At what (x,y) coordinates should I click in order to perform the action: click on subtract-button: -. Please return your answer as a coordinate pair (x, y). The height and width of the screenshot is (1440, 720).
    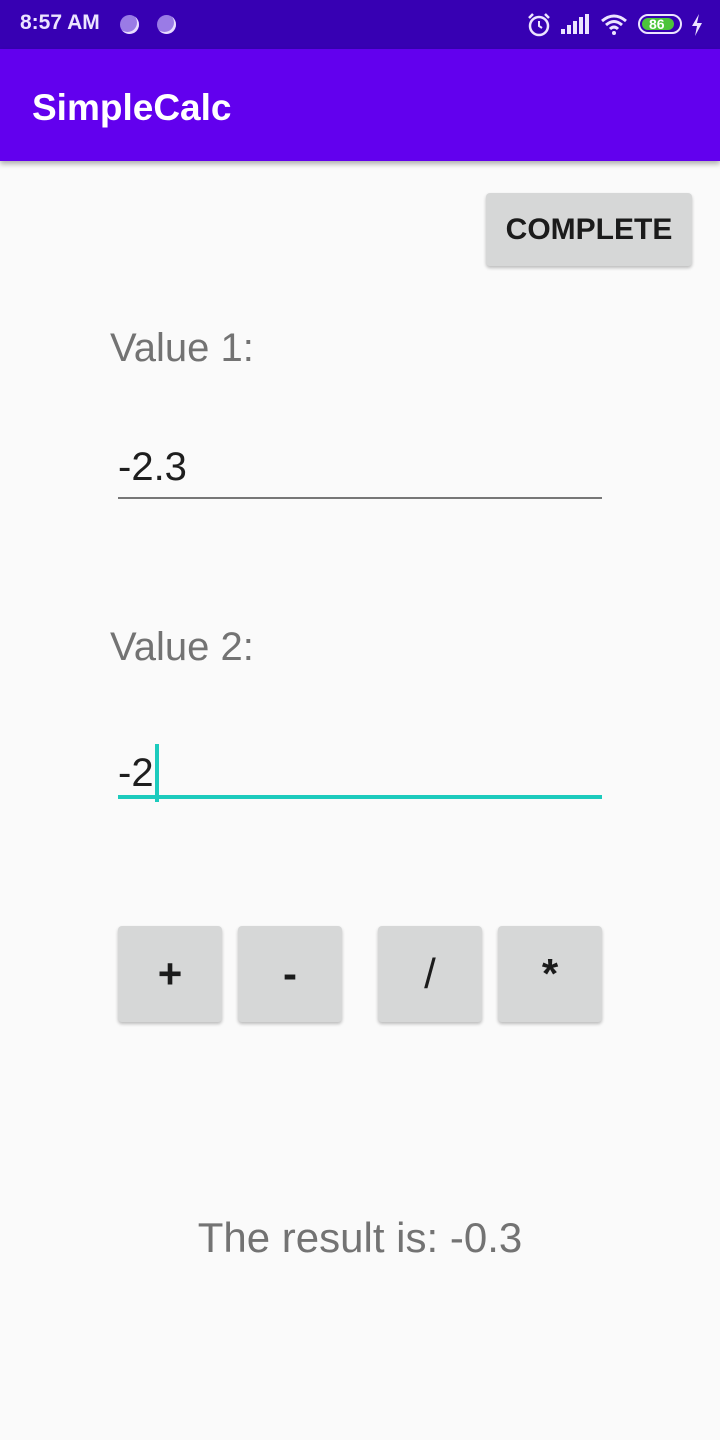
    Looking at the image, I should click on (290, 974).